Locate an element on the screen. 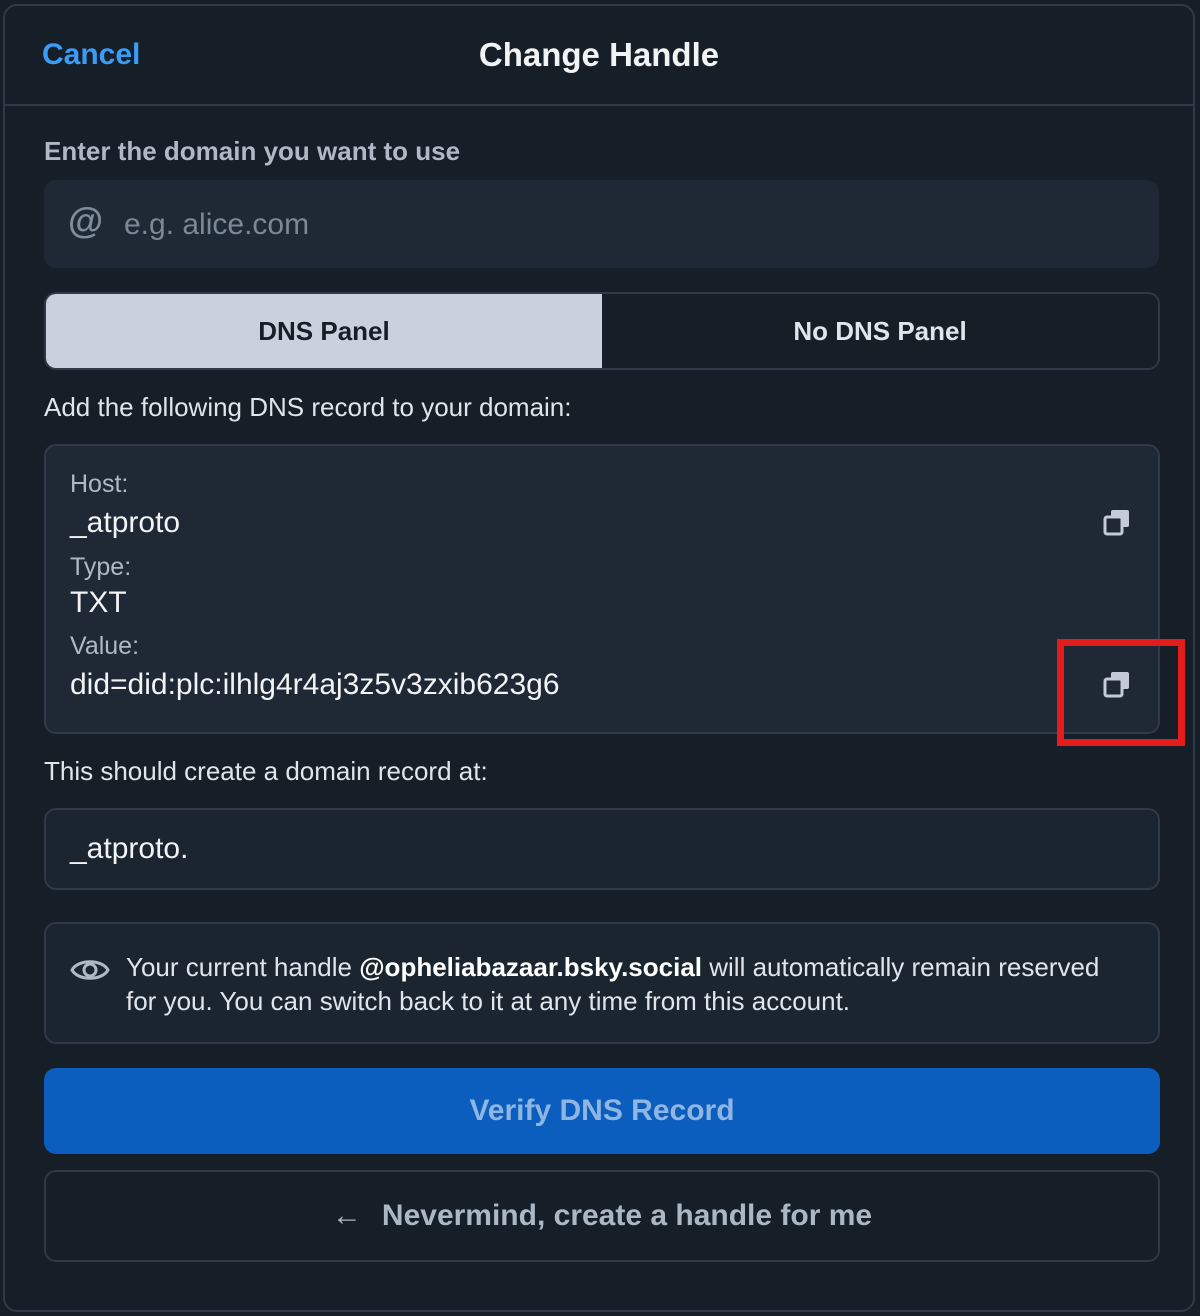  type-value: TXT is located at coordinates (98, 602).